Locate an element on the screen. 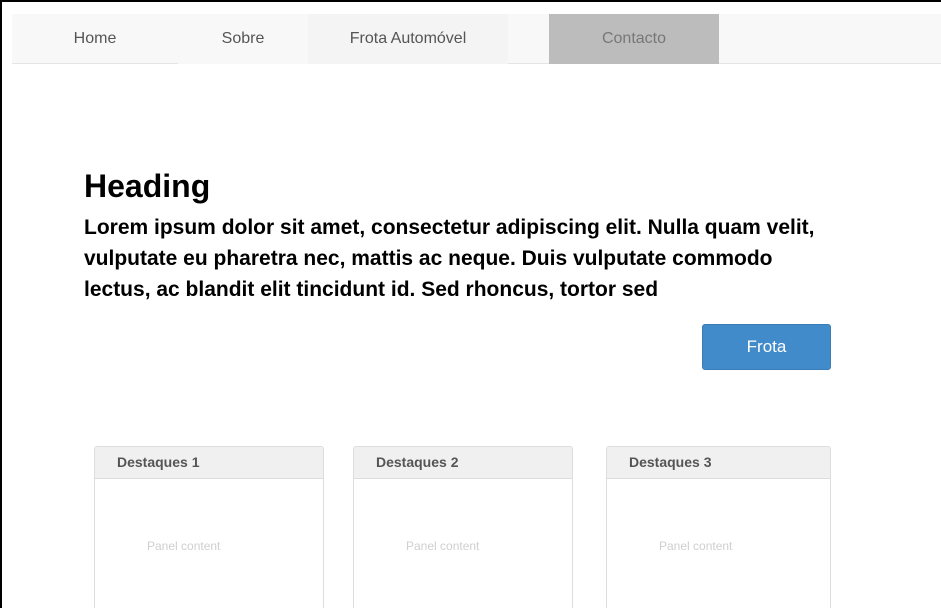  nav-item-sobre: Sobre is located at coordinates (243, 39).